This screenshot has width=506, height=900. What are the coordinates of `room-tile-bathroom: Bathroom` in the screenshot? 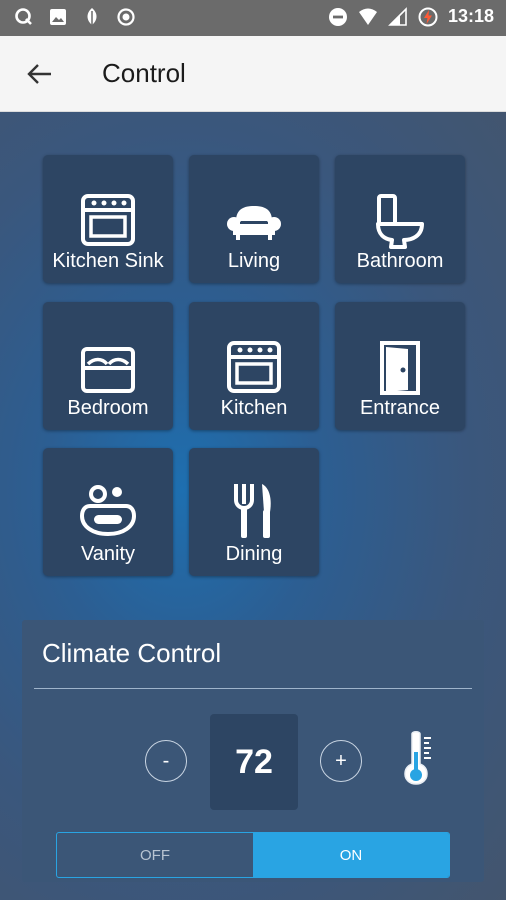 It's located at (400, 219).